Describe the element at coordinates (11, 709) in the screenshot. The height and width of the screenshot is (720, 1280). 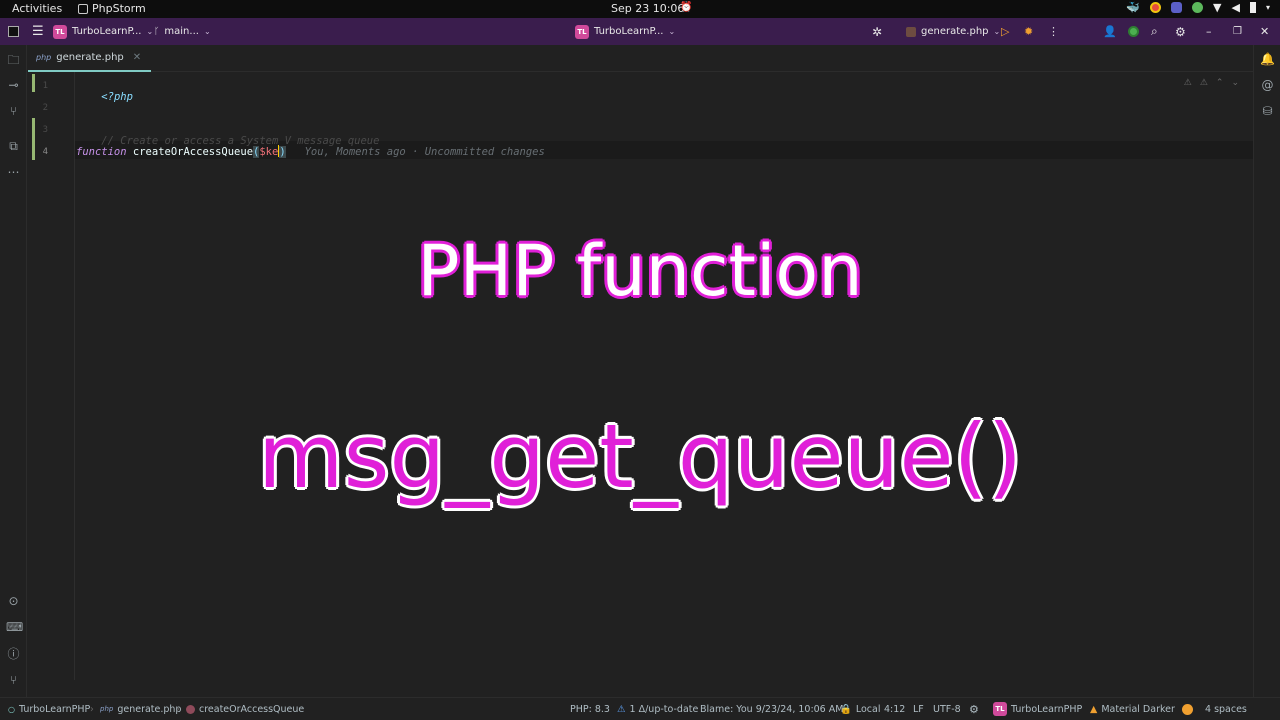
I see `module-icon: ○` at that location.